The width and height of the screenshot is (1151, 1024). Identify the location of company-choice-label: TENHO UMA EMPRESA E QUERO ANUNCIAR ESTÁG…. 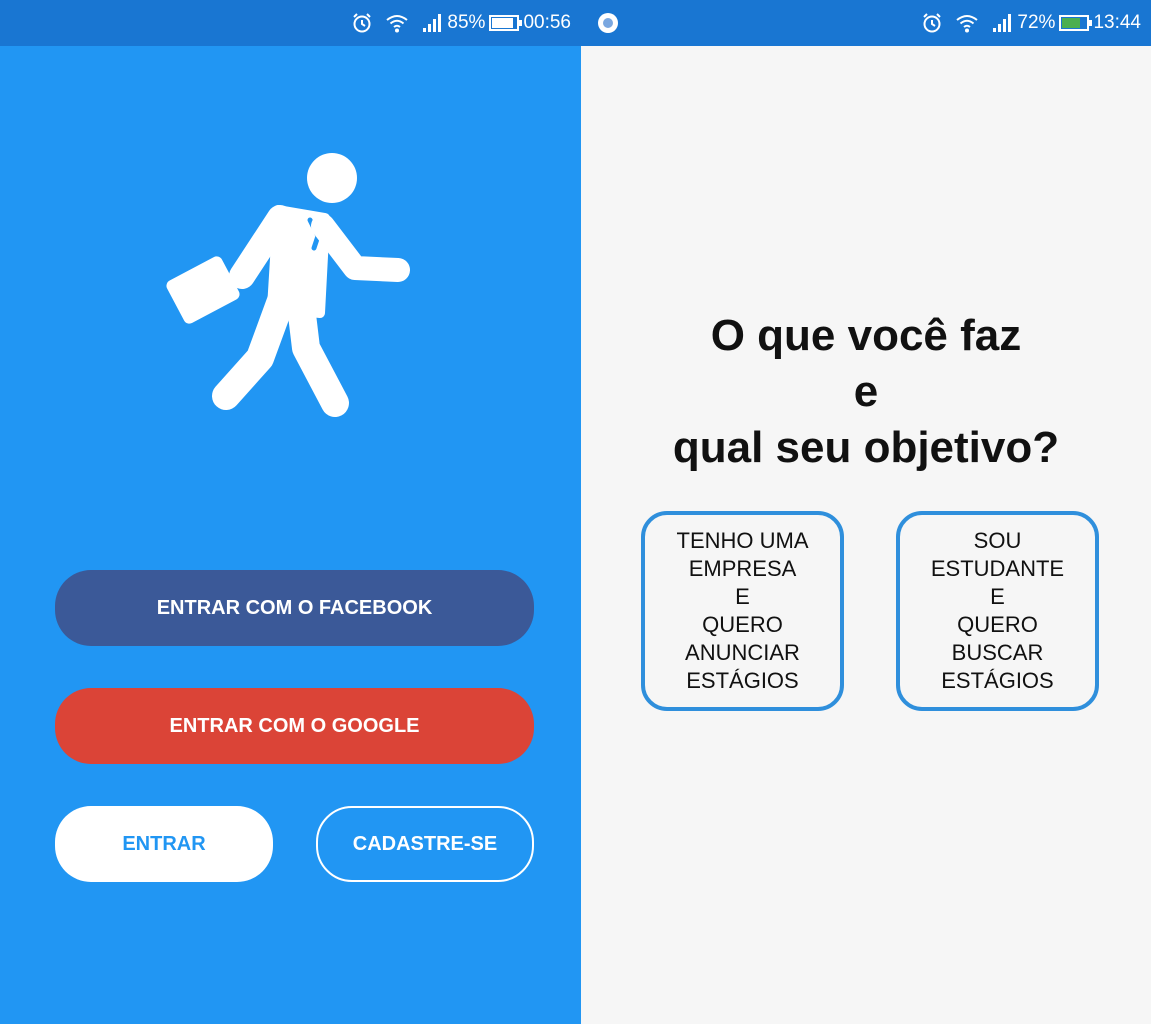
(742, 610).